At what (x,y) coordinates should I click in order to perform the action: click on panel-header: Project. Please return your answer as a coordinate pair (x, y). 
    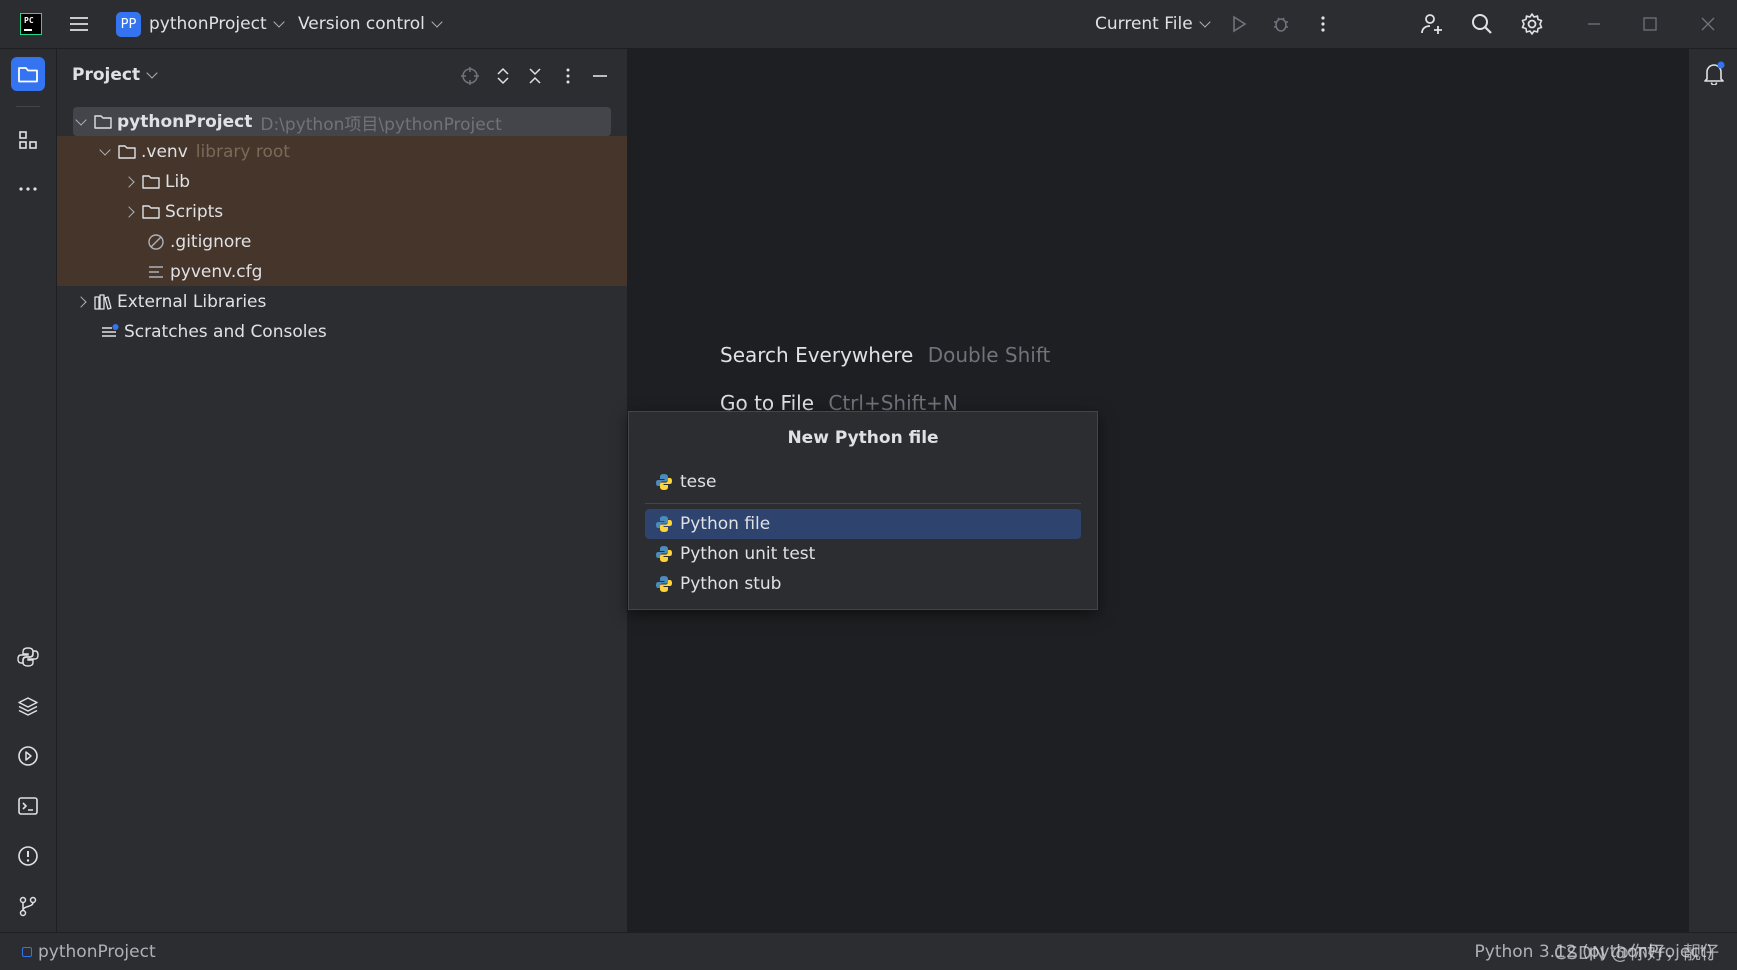
    Looking at the image, I should click on (115, 75).